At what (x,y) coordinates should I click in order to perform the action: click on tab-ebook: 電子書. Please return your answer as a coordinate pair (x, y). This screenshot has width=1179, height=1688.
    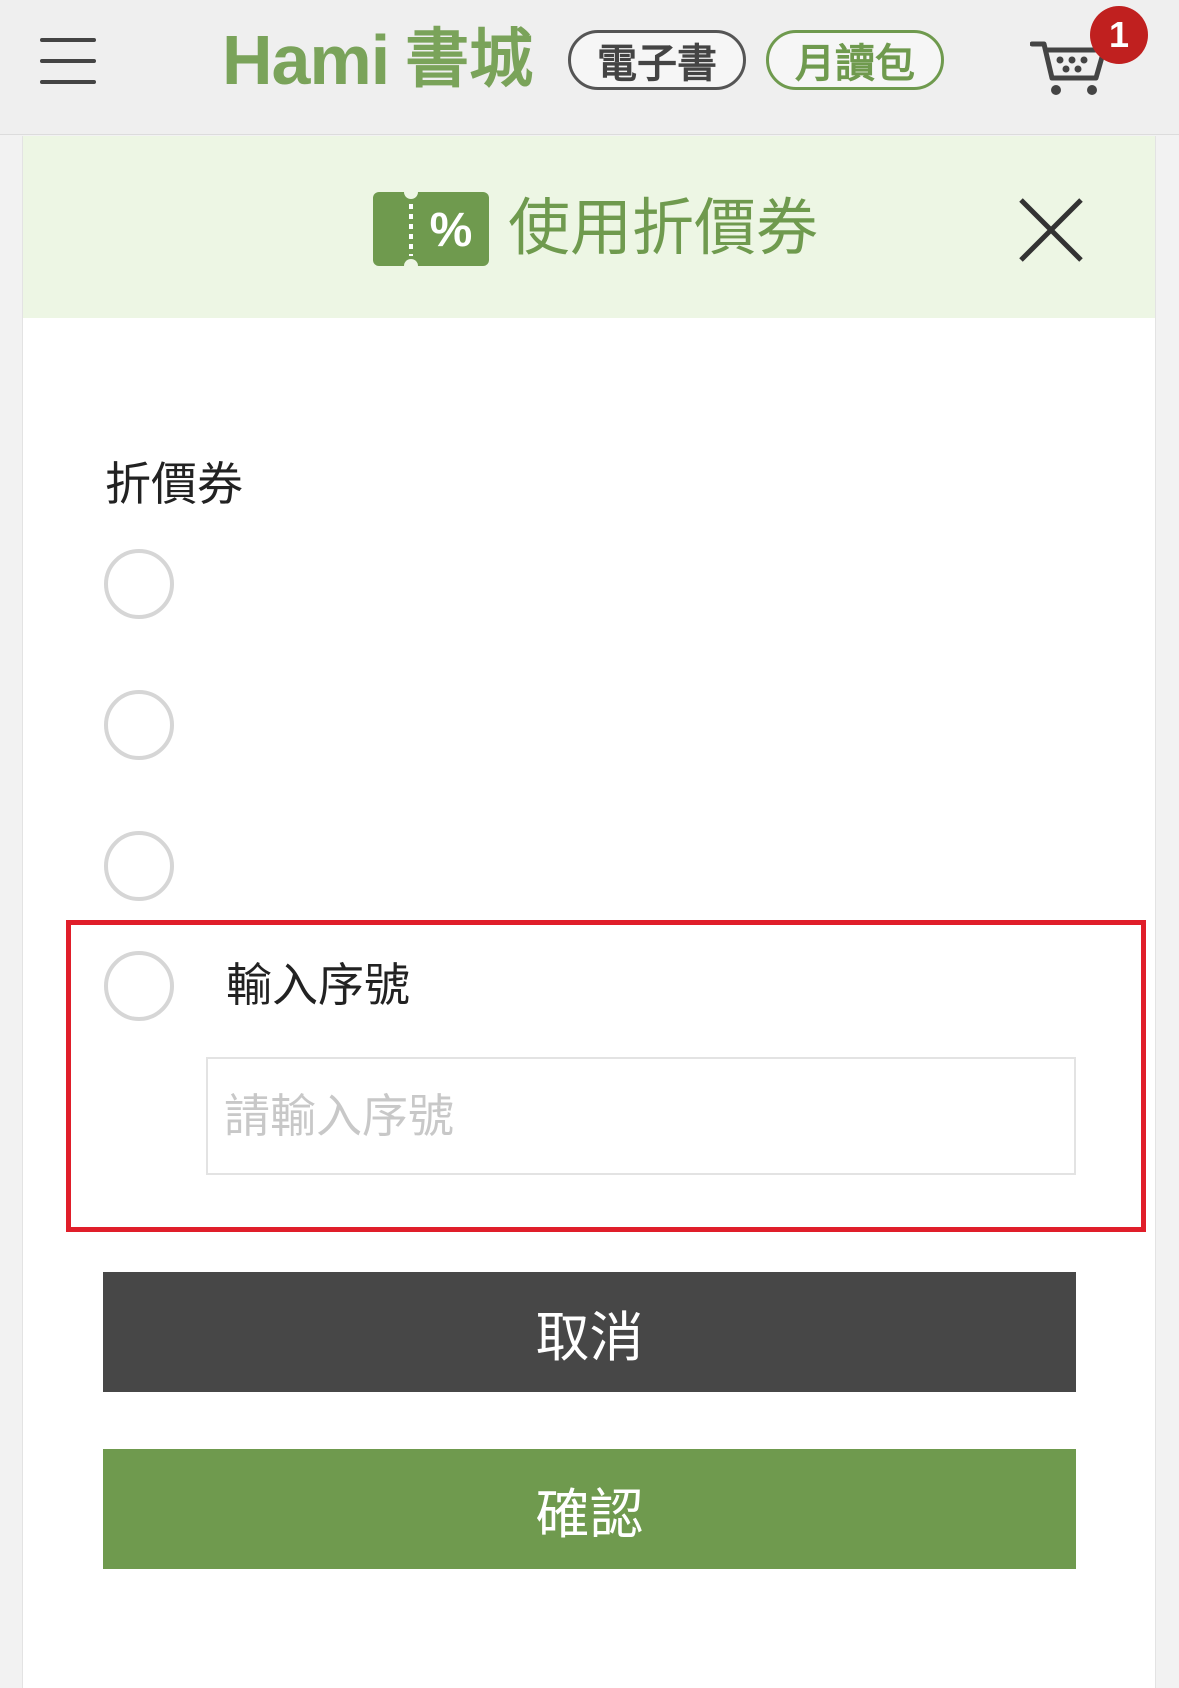
    Looking at the image, I should click on (657, 60).